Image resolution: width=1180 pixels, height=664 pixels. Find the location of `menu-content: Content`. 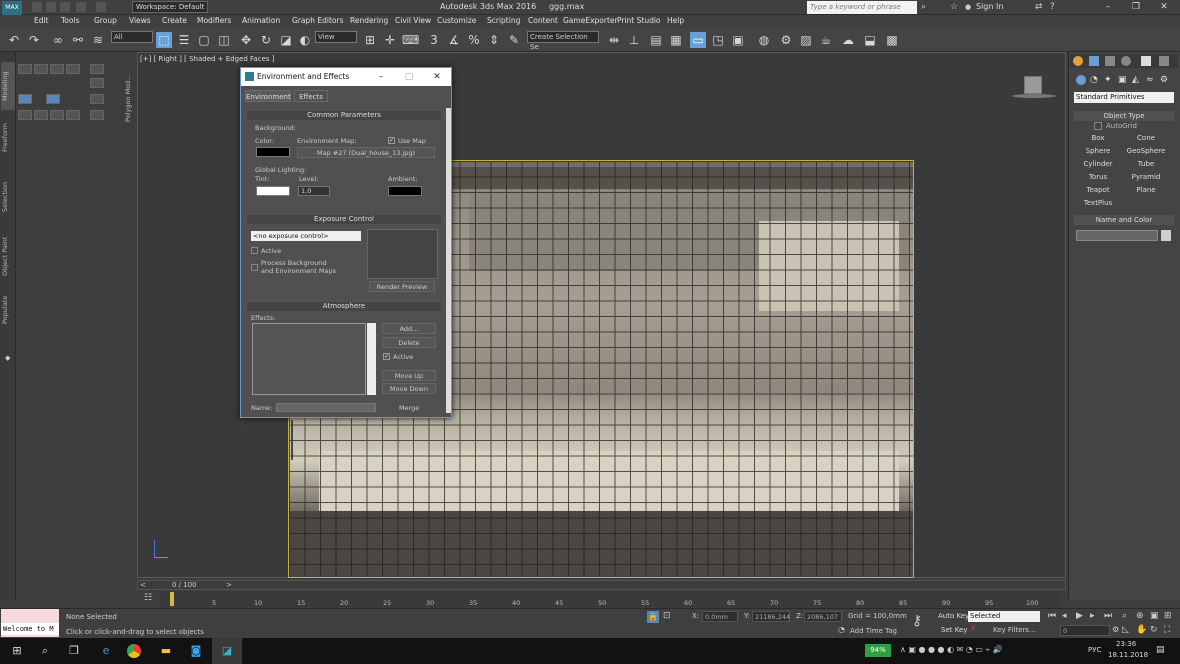

menu-content: Content is located at coordinates (543, 20).